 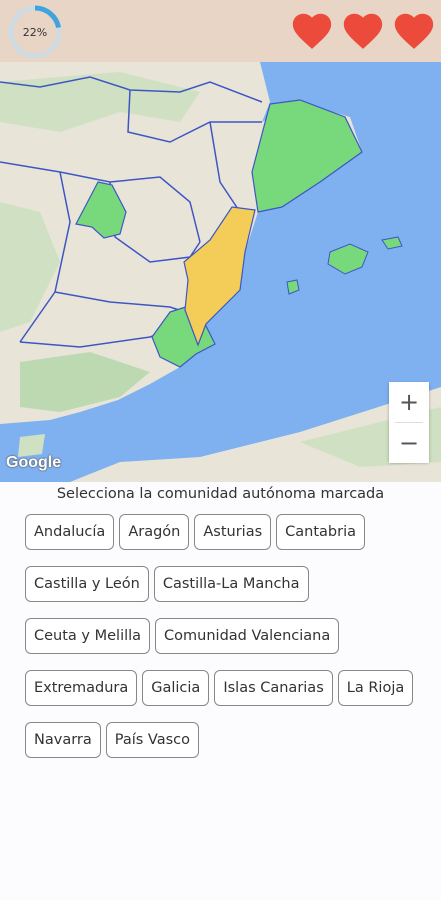 I want to click on answer-option: Galicia, so click(x=176, y=688).